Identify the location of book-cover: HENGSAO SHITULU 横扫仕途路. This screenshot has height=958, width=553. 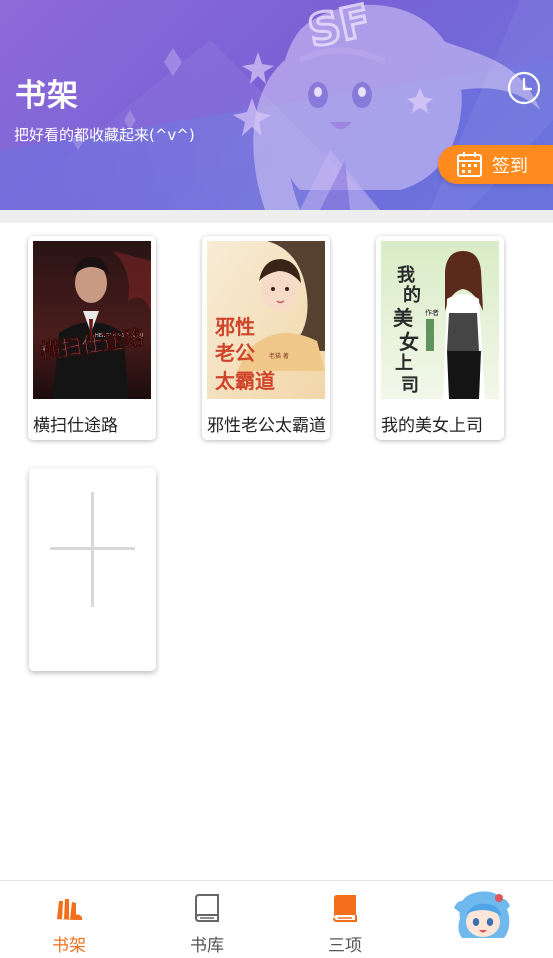
(92, 320).